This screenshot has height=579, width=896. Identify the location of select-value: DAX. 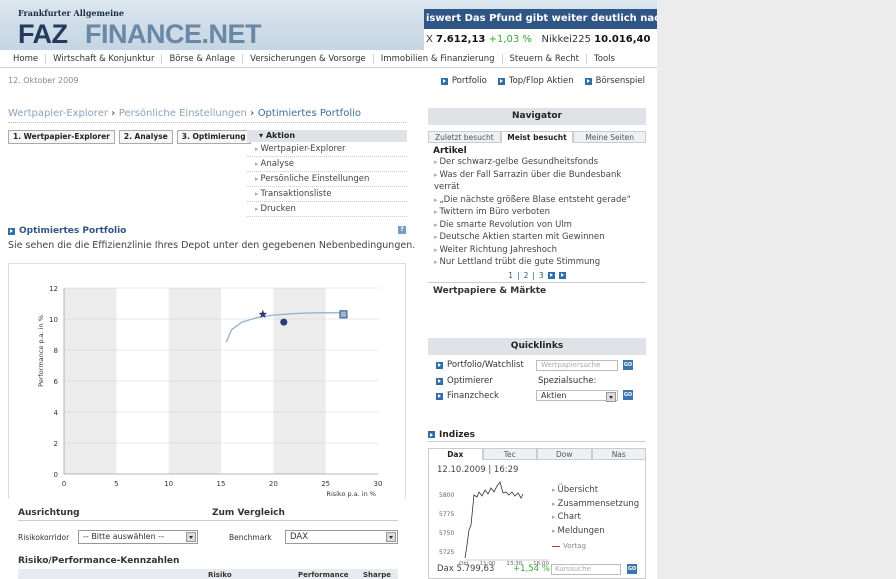
(299, 537).